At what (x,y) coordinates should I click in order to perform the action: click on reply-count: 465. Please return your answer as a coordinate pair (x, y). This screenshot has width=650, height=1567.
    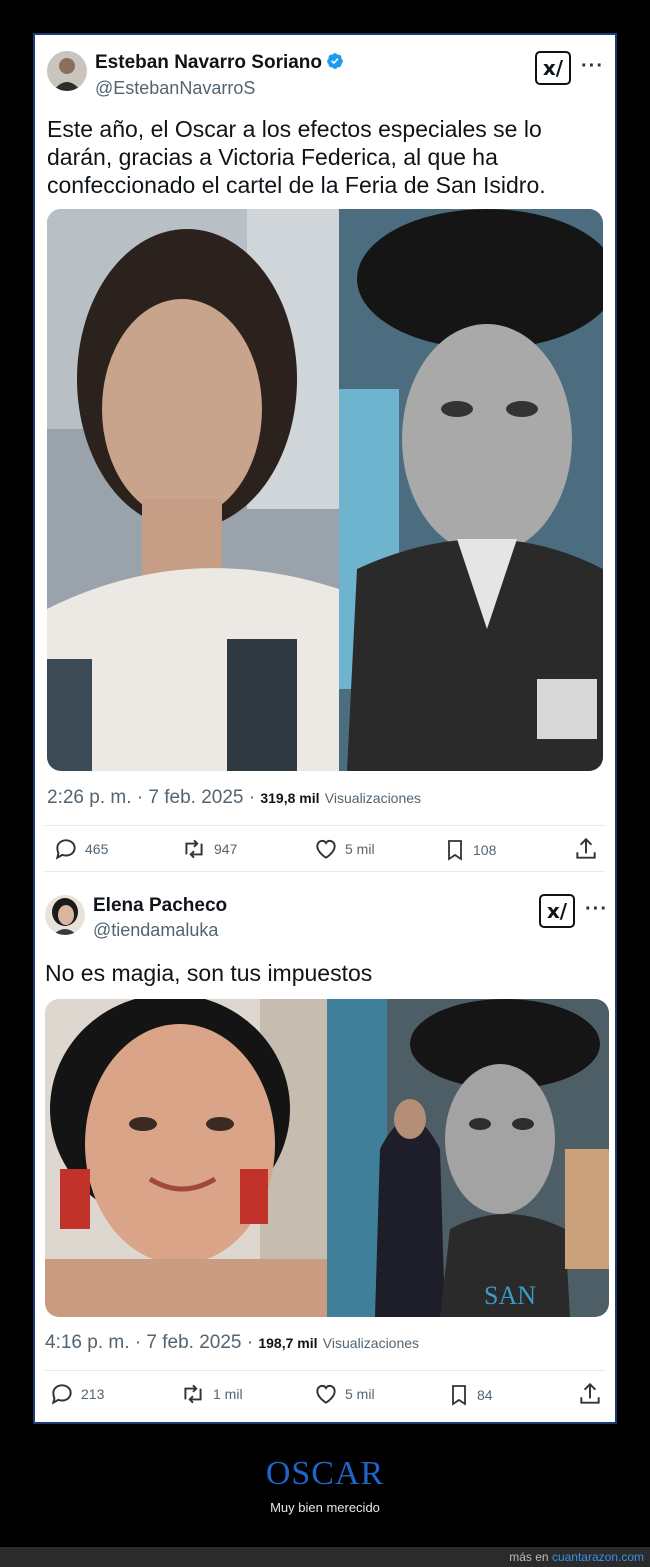
    Looking at the image, I should click on (97, 849).